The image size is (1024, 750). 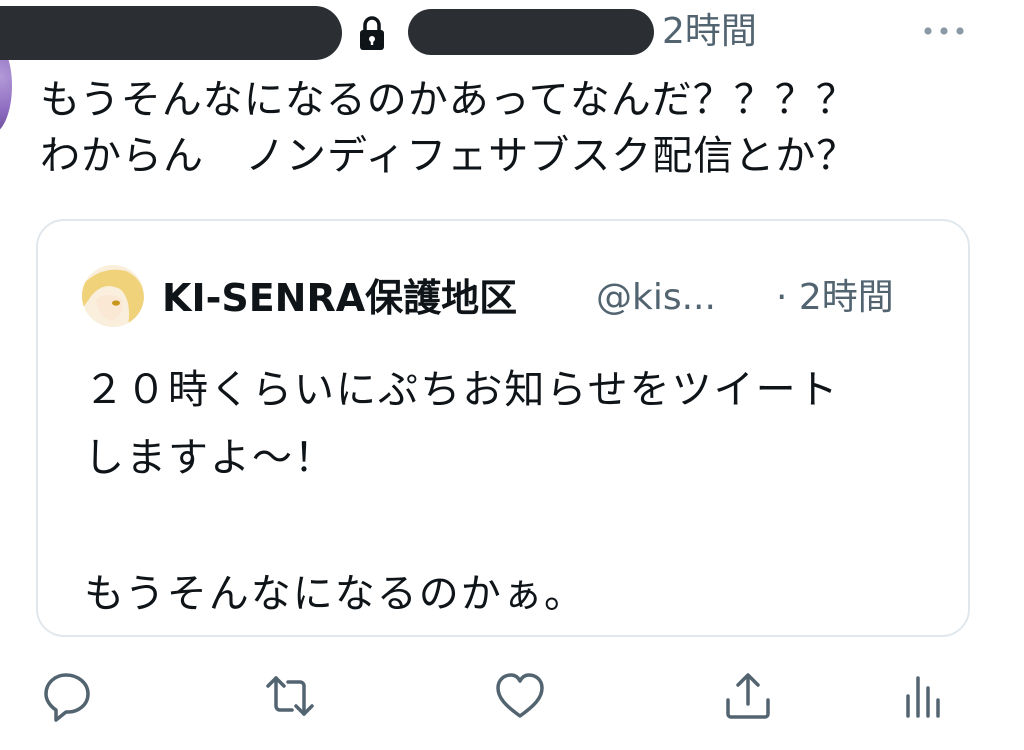 I want to click on redacted-handle, so click(x=531, y=32).